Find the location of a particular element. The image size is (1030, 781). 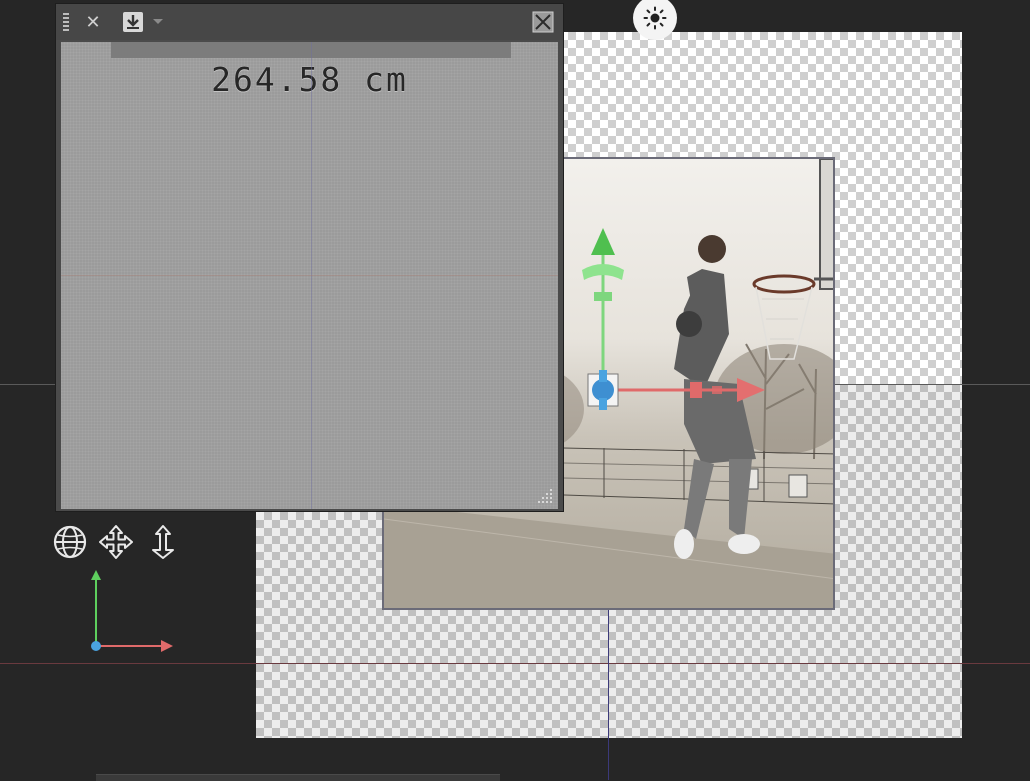

drag-grip-icon is located at coordinates (66, 22).